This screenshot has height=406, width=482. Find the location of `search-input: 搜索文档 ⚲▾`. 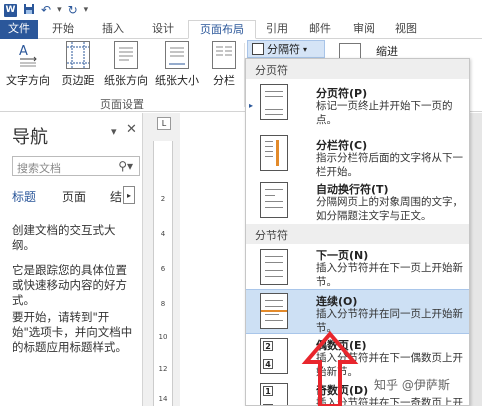

search-input: 搜索文档 ⚲▾ is located at coordinates (76, 166).